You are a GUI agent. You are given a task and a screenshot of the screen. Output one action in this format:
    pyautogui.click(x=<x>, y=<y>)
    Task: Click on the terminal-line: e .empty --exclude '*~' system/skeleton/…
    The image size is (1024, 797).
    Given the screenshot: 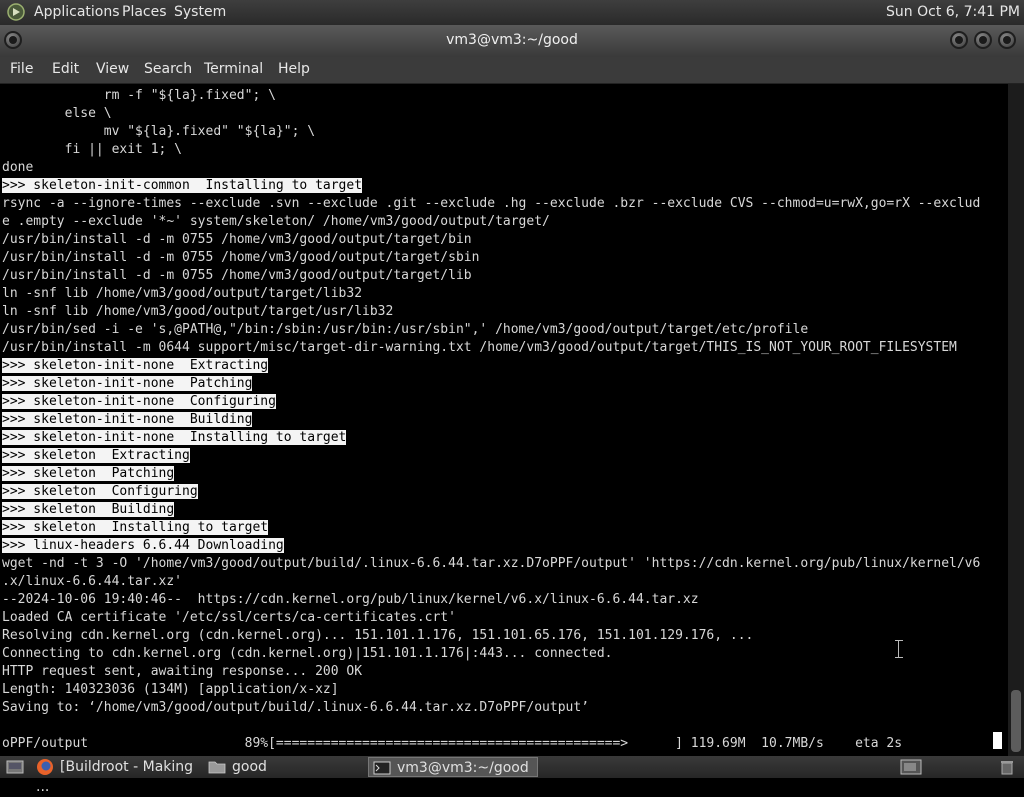 What is the action you would take?
    pyautogui.click(x=491, y=222)
    